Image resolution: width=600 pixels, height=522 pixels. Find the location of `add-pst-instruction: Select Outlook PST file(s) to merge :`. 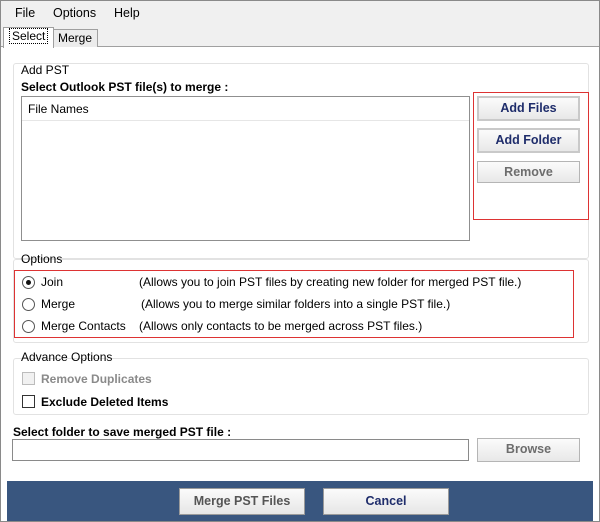

add-pst-instruction: Select Outlook PST file(s) to merge : is located at coordinates (125, 87).